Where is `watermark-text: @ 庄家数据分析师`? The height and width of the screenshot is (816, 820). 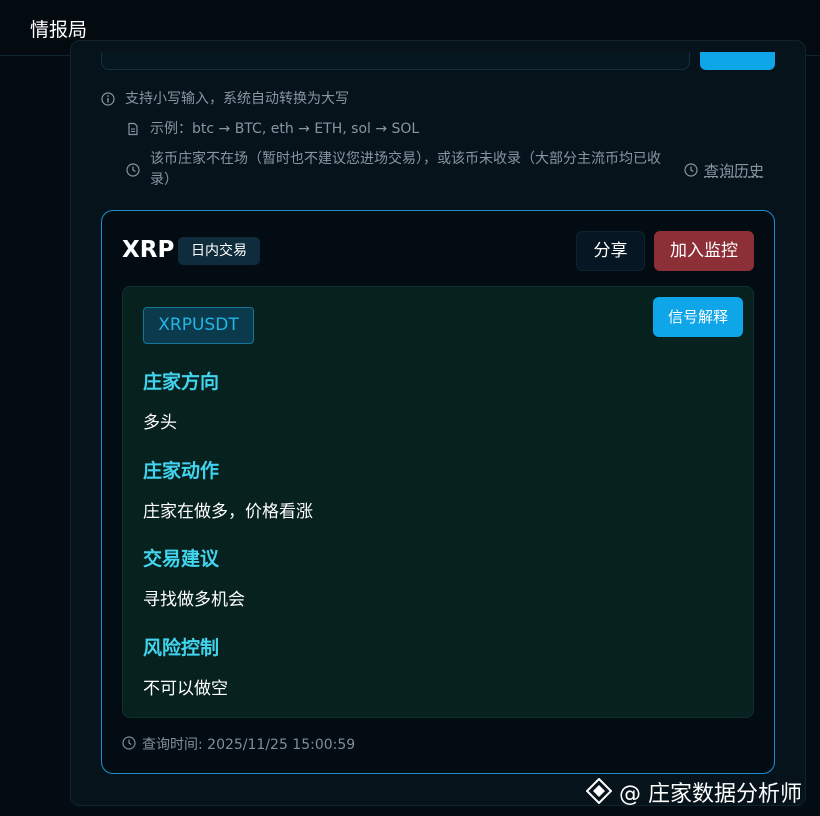
watermark-text: @ 庄家数据分析师 is located at coordinates (710, 794).